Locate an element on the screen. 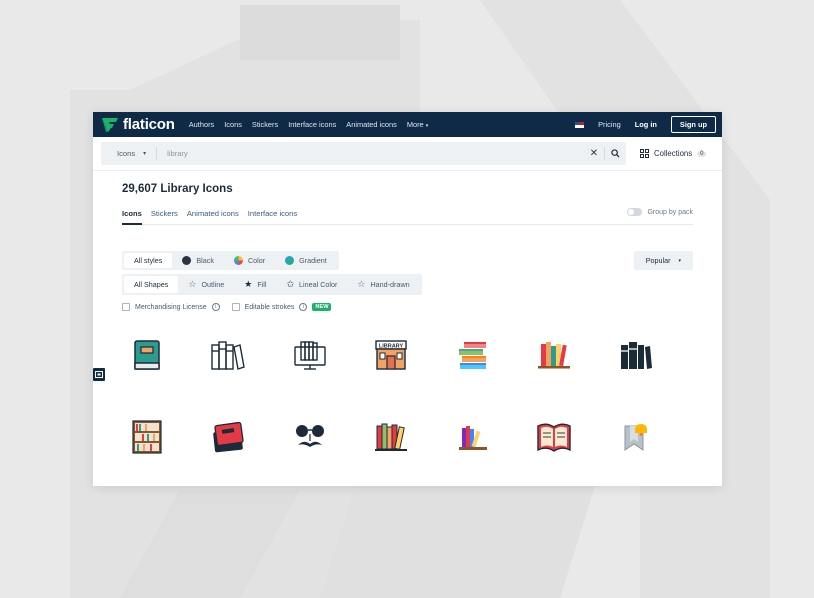  shape-all-label: All Shapes is located at coordinates (151, 284).